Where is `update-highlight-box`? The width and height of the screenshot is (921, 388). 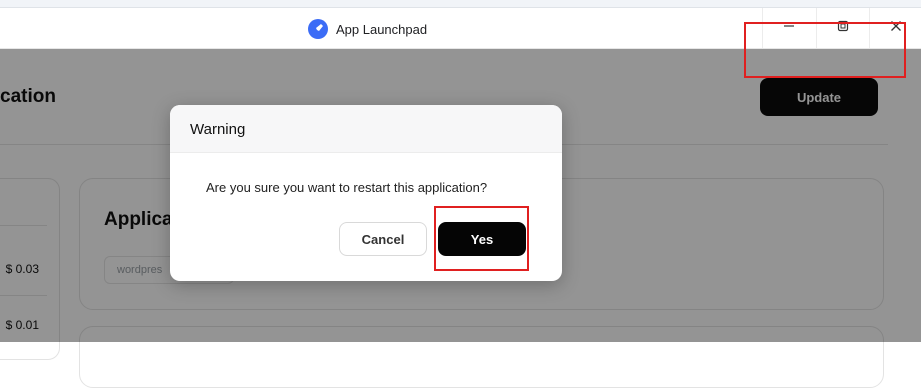
update-highlight-box is located at coordinates (825, 50).